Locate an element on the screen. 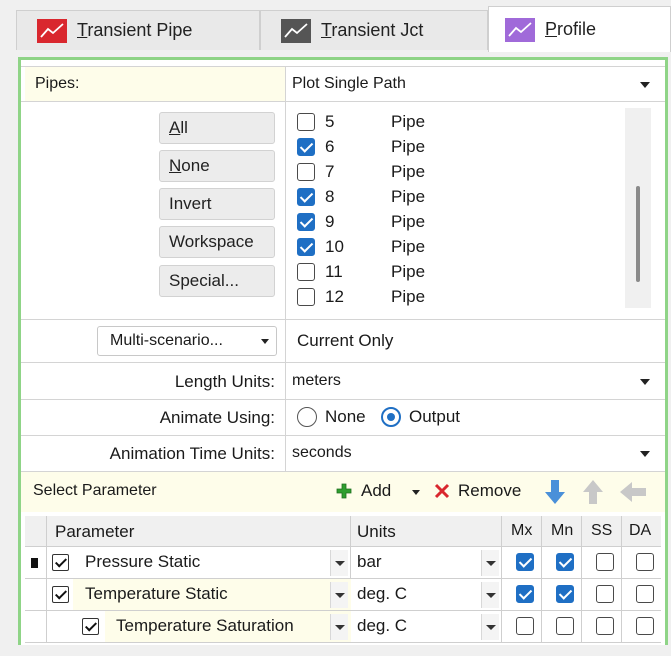 The image size is (671, 656). chevron-down-icon is located at coordinates (265, 341).